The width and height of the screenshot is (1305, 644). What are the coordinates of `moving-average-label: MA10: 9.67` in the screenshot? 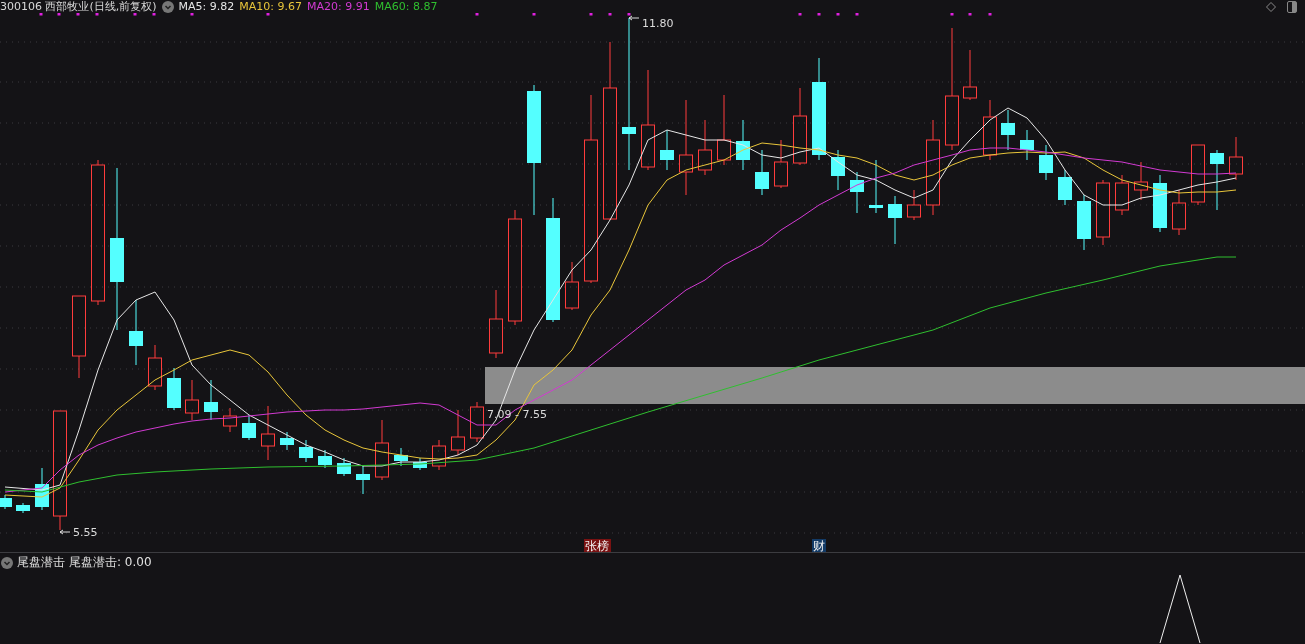 It's located at (270, 6).